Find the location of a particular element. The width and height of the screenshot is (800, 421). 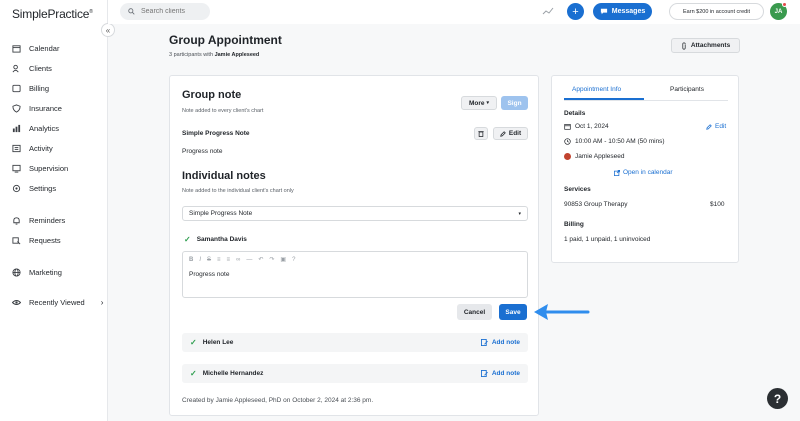

group-note-caption: Note added to every client's chart is located at coordinates (223, 111).